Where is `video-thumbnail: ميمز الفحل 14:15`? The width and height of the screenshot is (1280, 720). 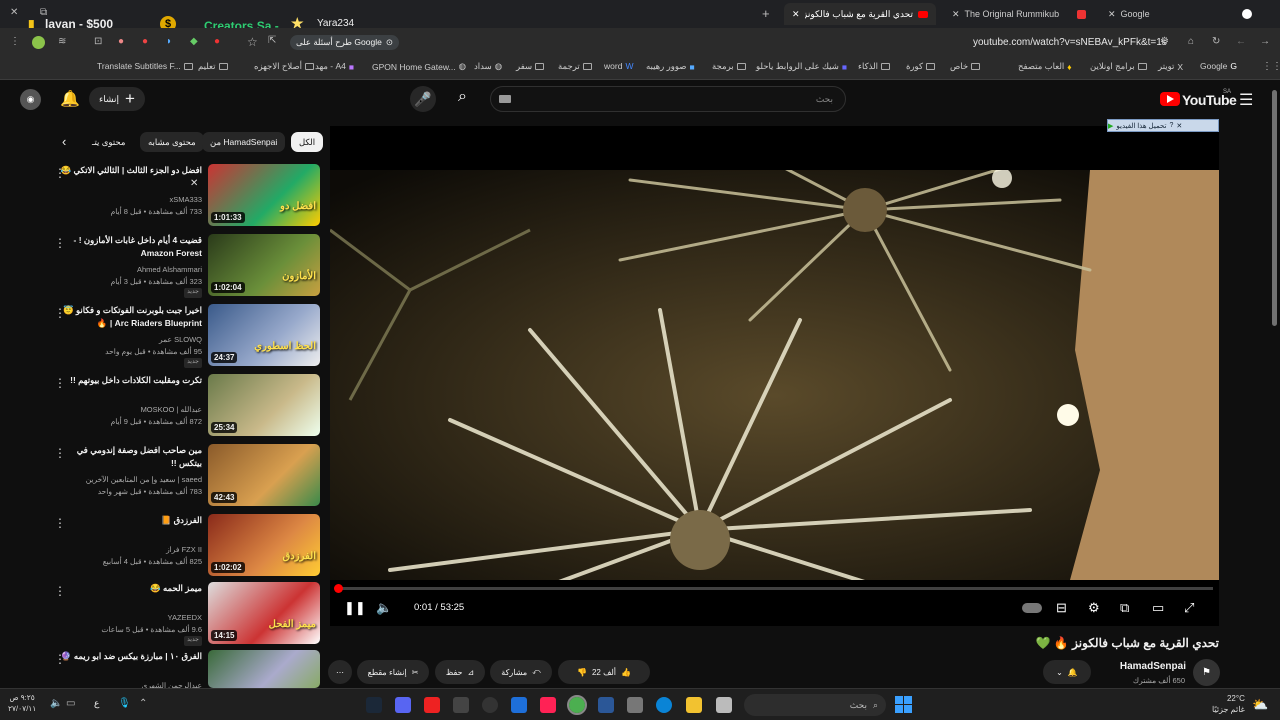 video-thumbnail: ميمز الفحل 14:15 is located at coordinates (264, 613).